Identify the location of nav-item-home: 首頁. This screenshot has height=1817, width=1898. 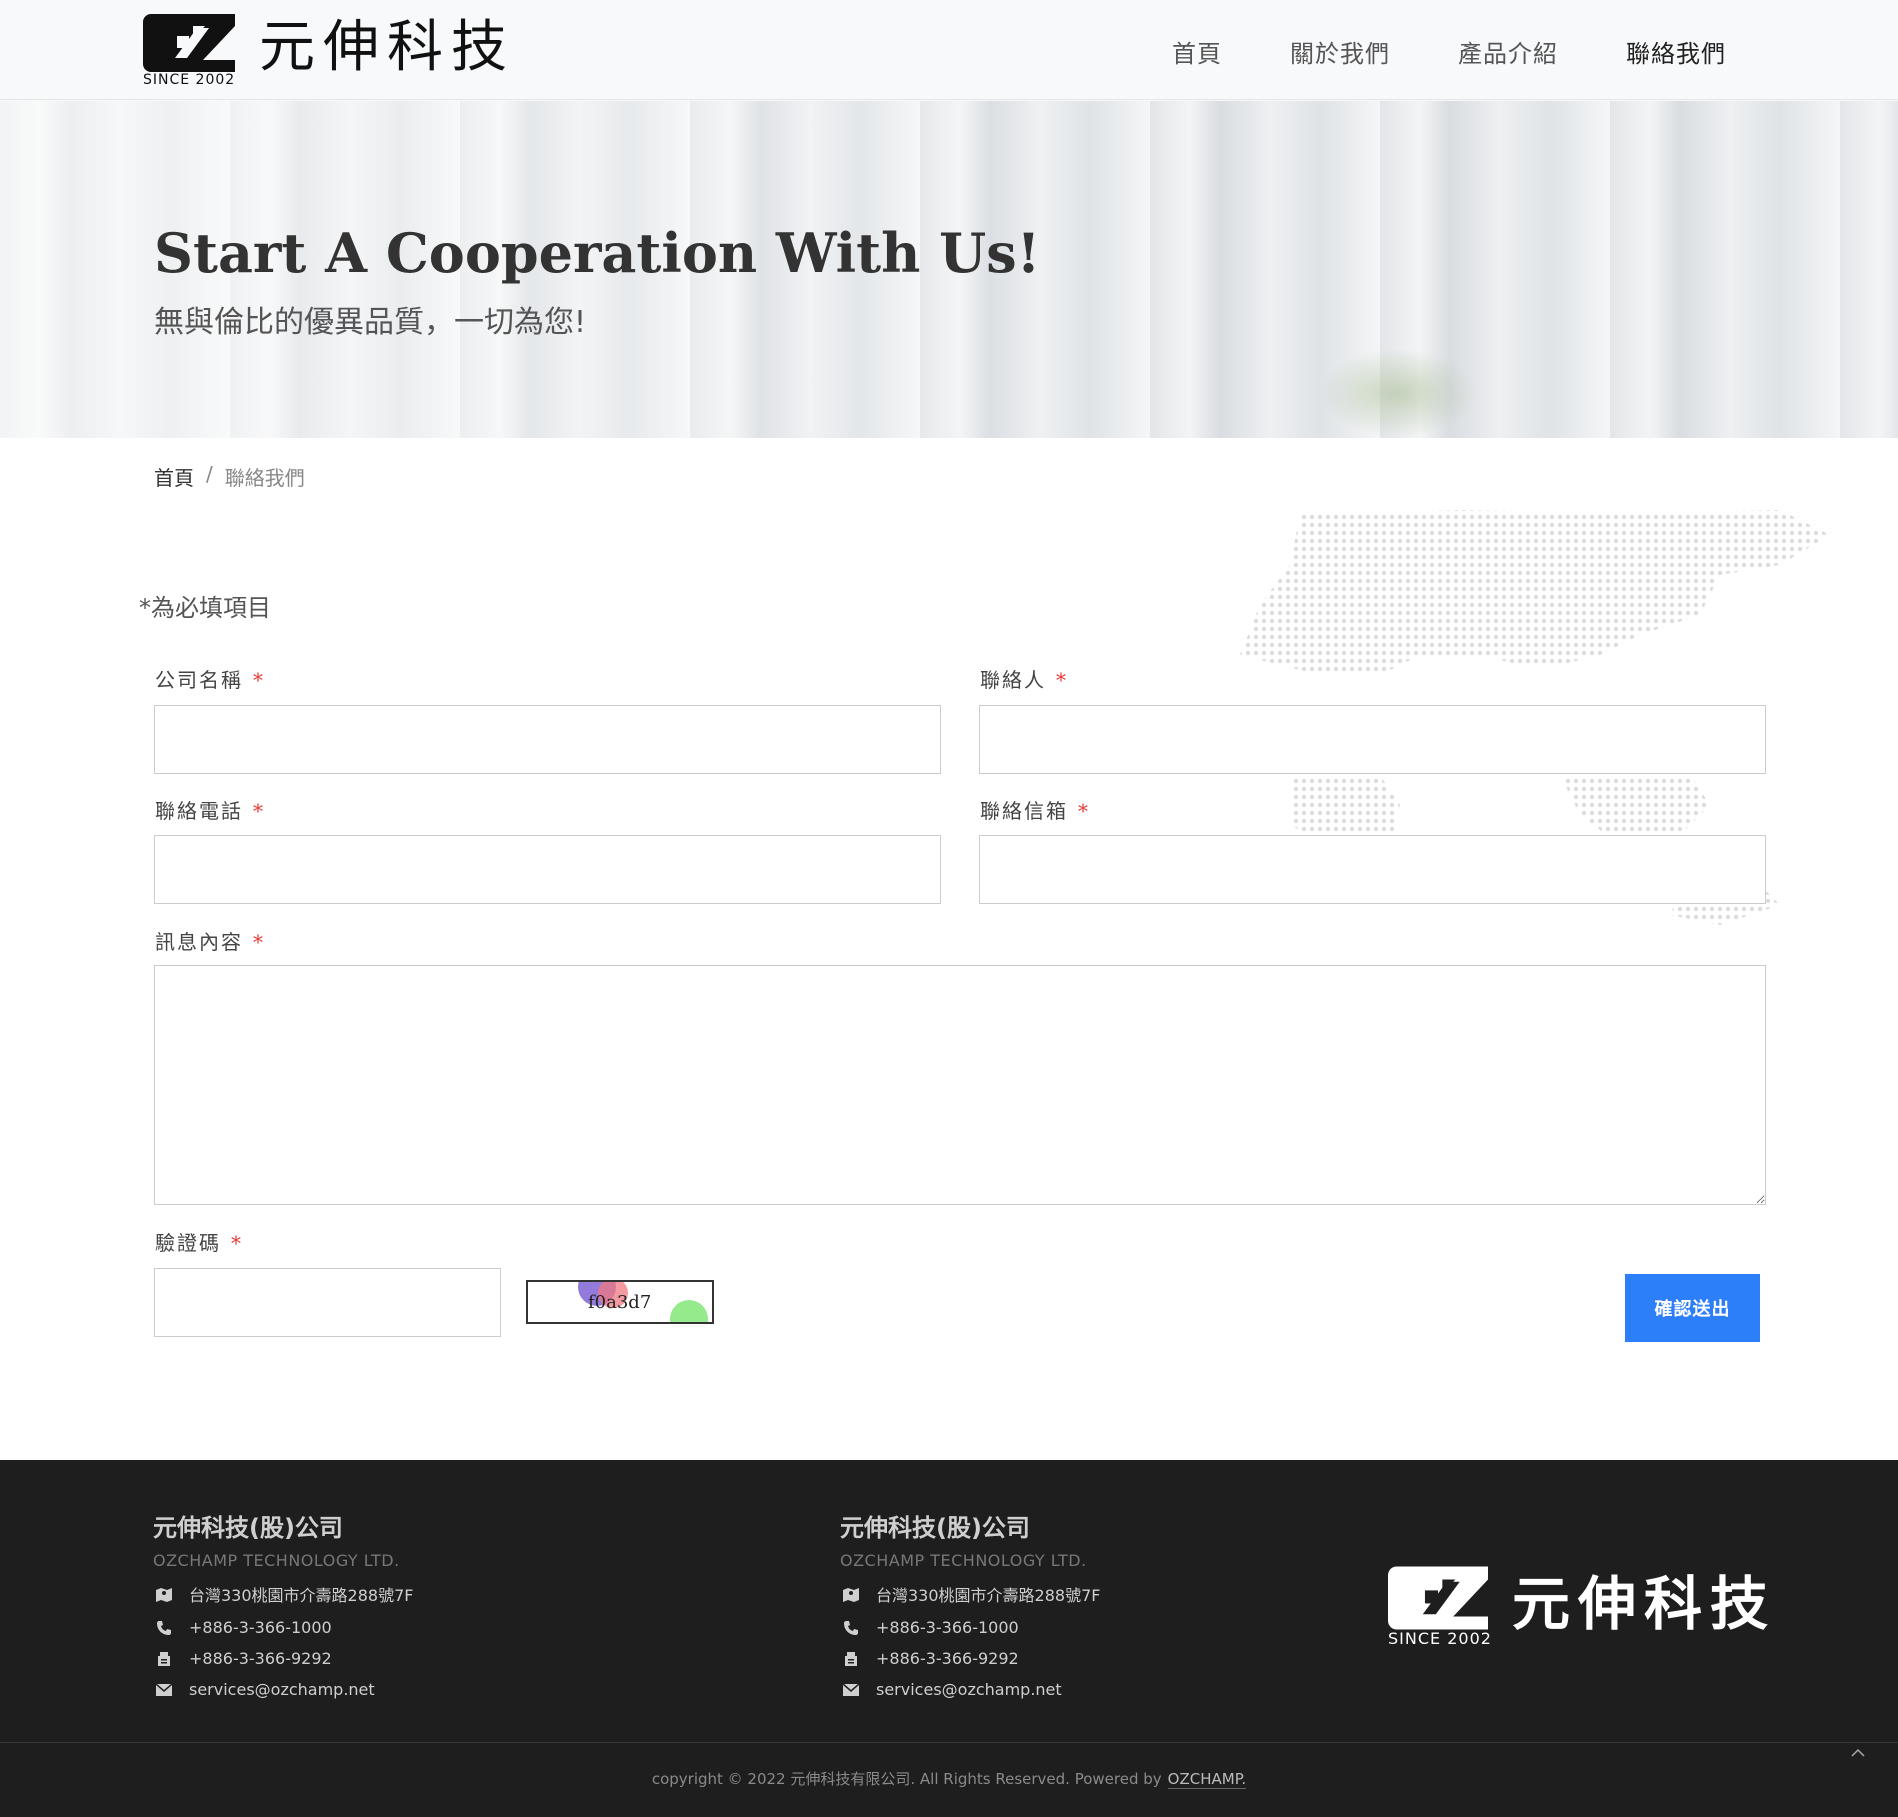
(1197, 51).